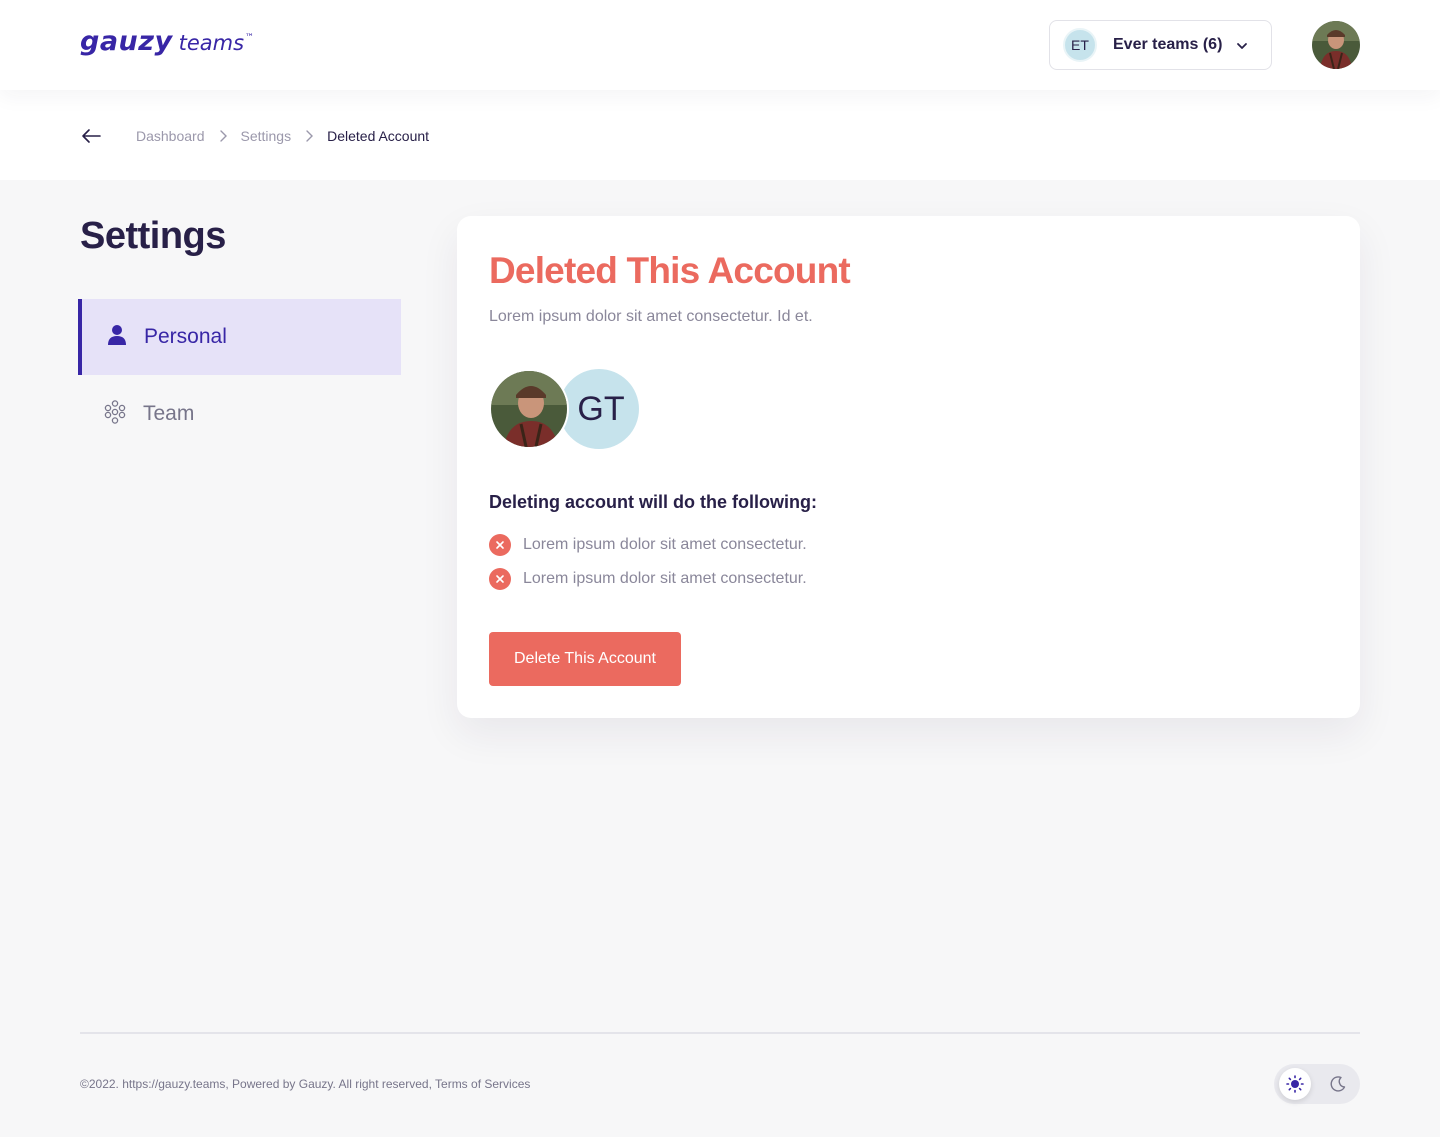 Image resolution: width=1440 pixels, height=1137 pixels. Describe the element at coordinates (529, 409) in the screenshot. I see `user-photo-avatar` at that location.